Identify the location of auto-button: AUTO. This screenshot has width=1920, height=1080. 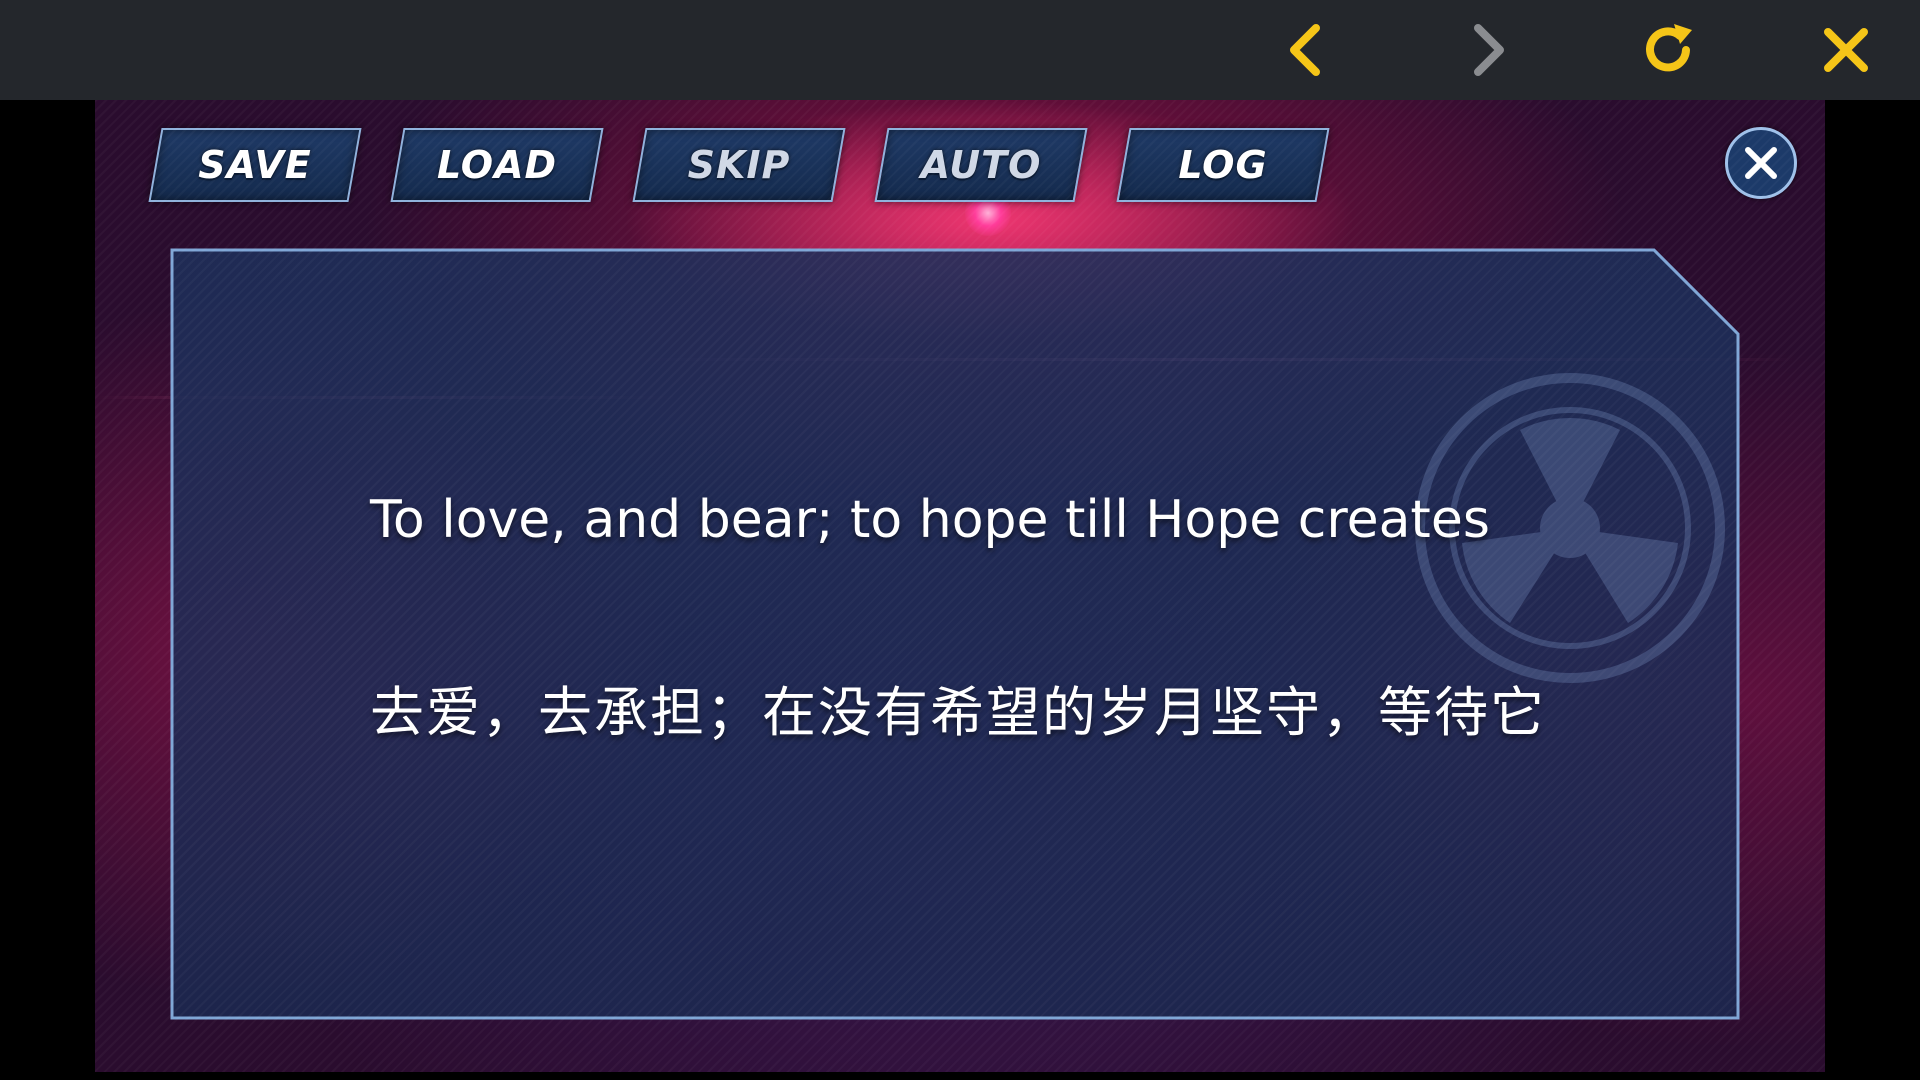
(981, 165).